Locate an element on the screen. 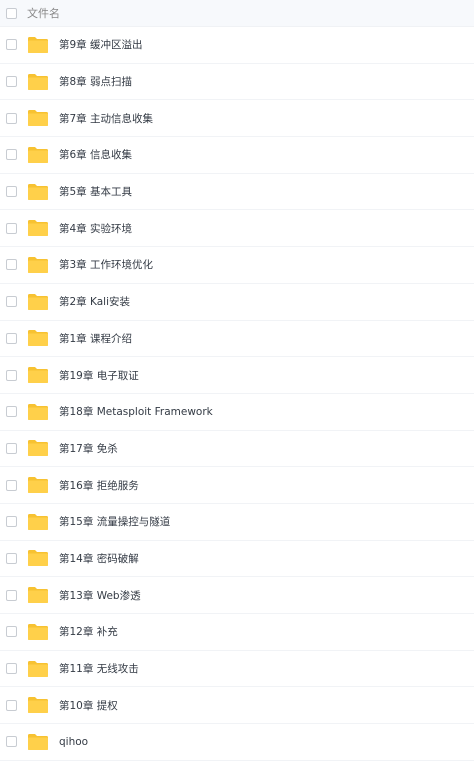 The height and width of the screenshot is (766, 474). select-all-checkbox is located at coordinates (11, 13).